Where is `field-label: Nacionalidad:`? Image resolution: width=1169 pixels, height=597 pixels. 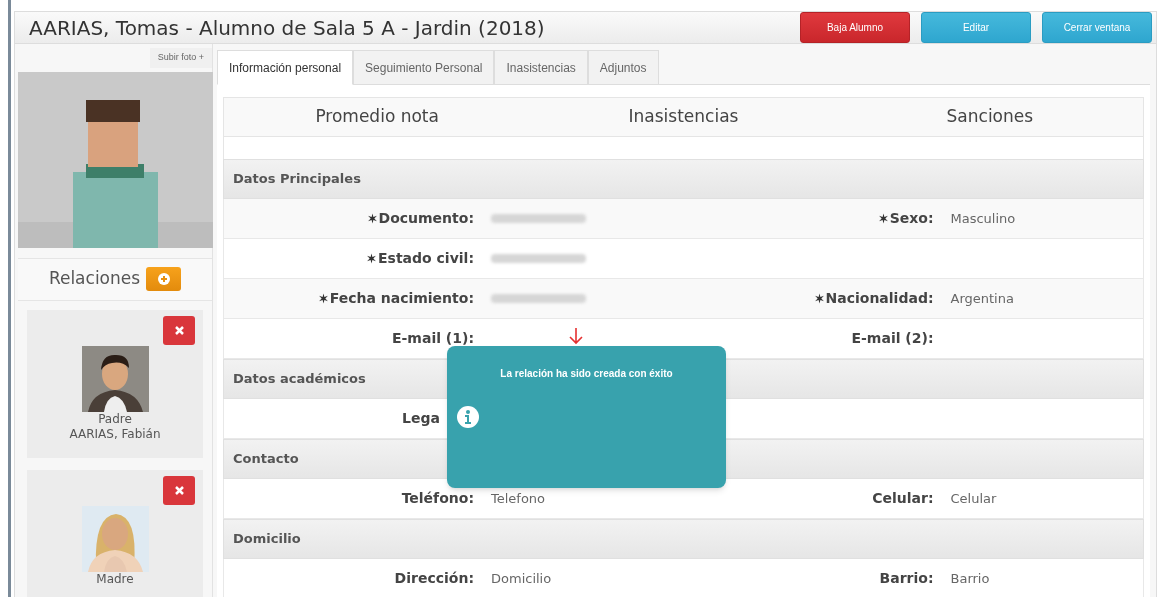
field-label: Nacionalidad: is located at coordinates (873, 298).